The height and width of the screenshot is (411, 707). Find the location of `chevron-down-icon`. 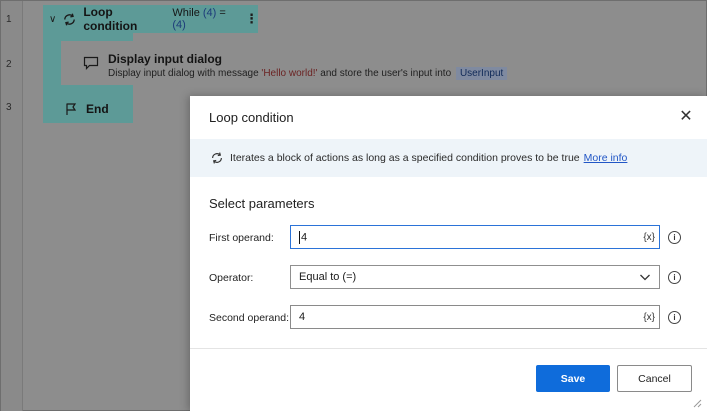

chevron-down-icon is located at coordinates (645, 277).